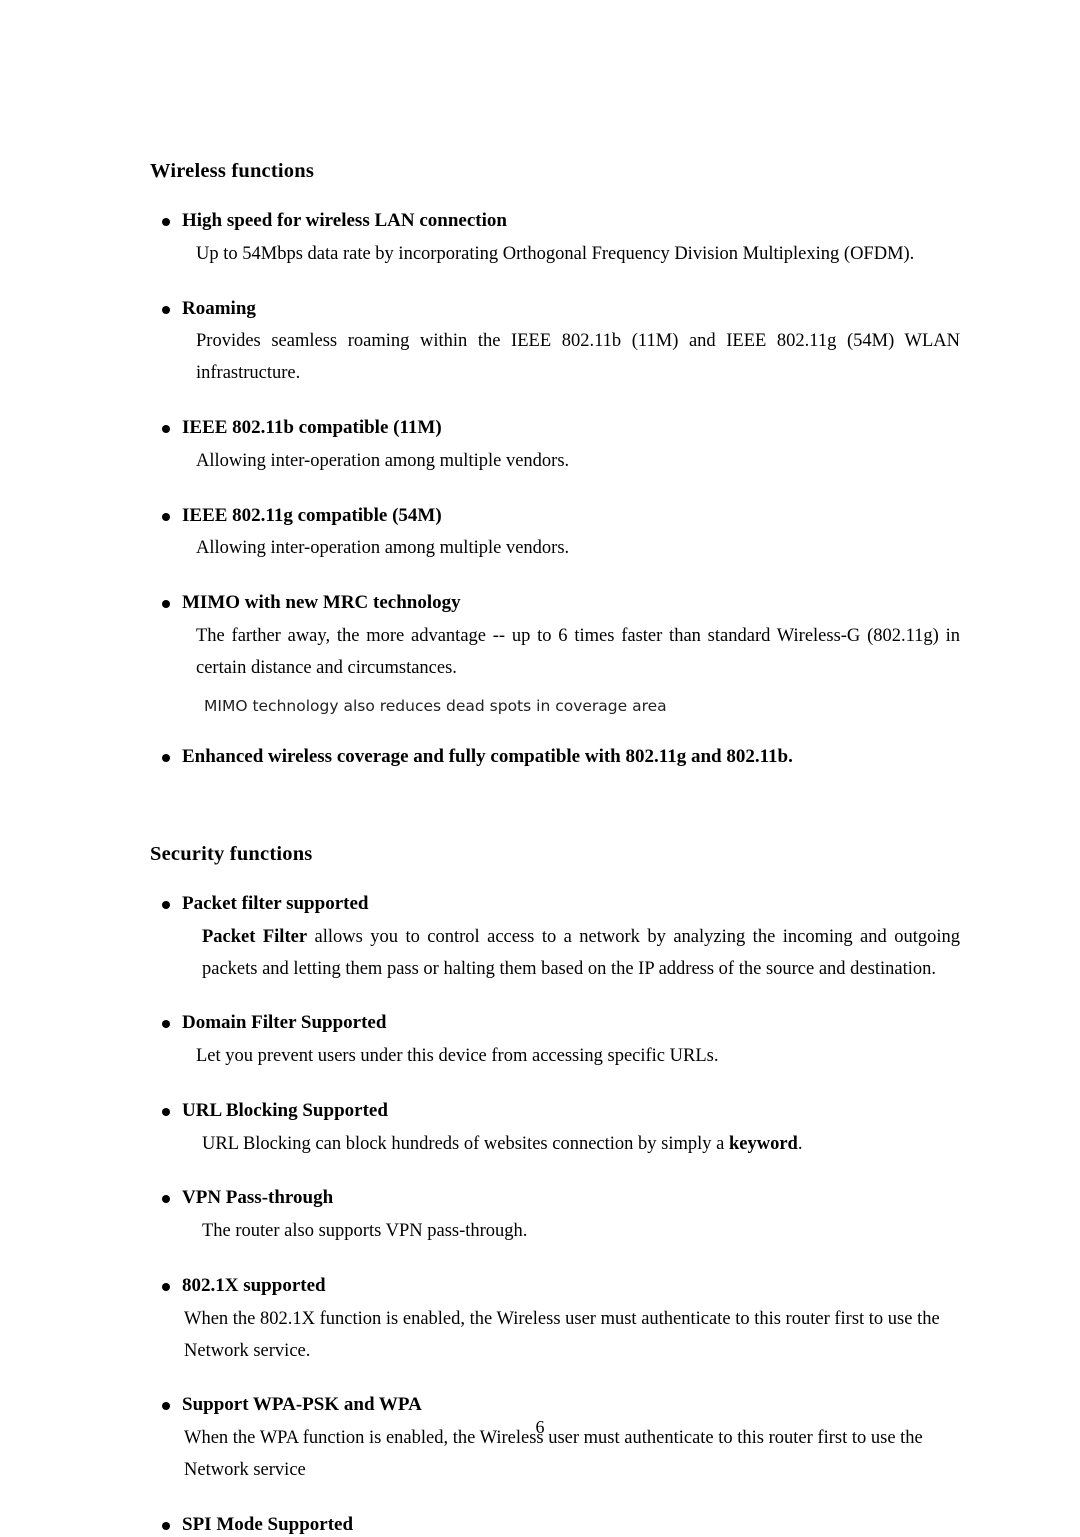 This screenshot has width=1080, height=1537. Describe the element at coordinates (268, 1524) in the screenshot. I see `feature-title: SPI Mode Supported` at that location.